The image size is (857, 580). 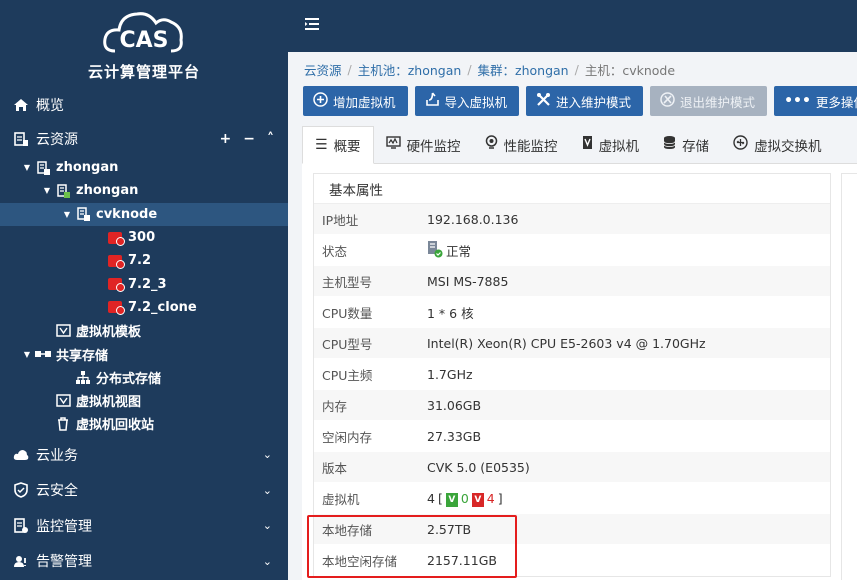 I want to click on tree-item: 7.2_clone, so click(x=144, y=307).